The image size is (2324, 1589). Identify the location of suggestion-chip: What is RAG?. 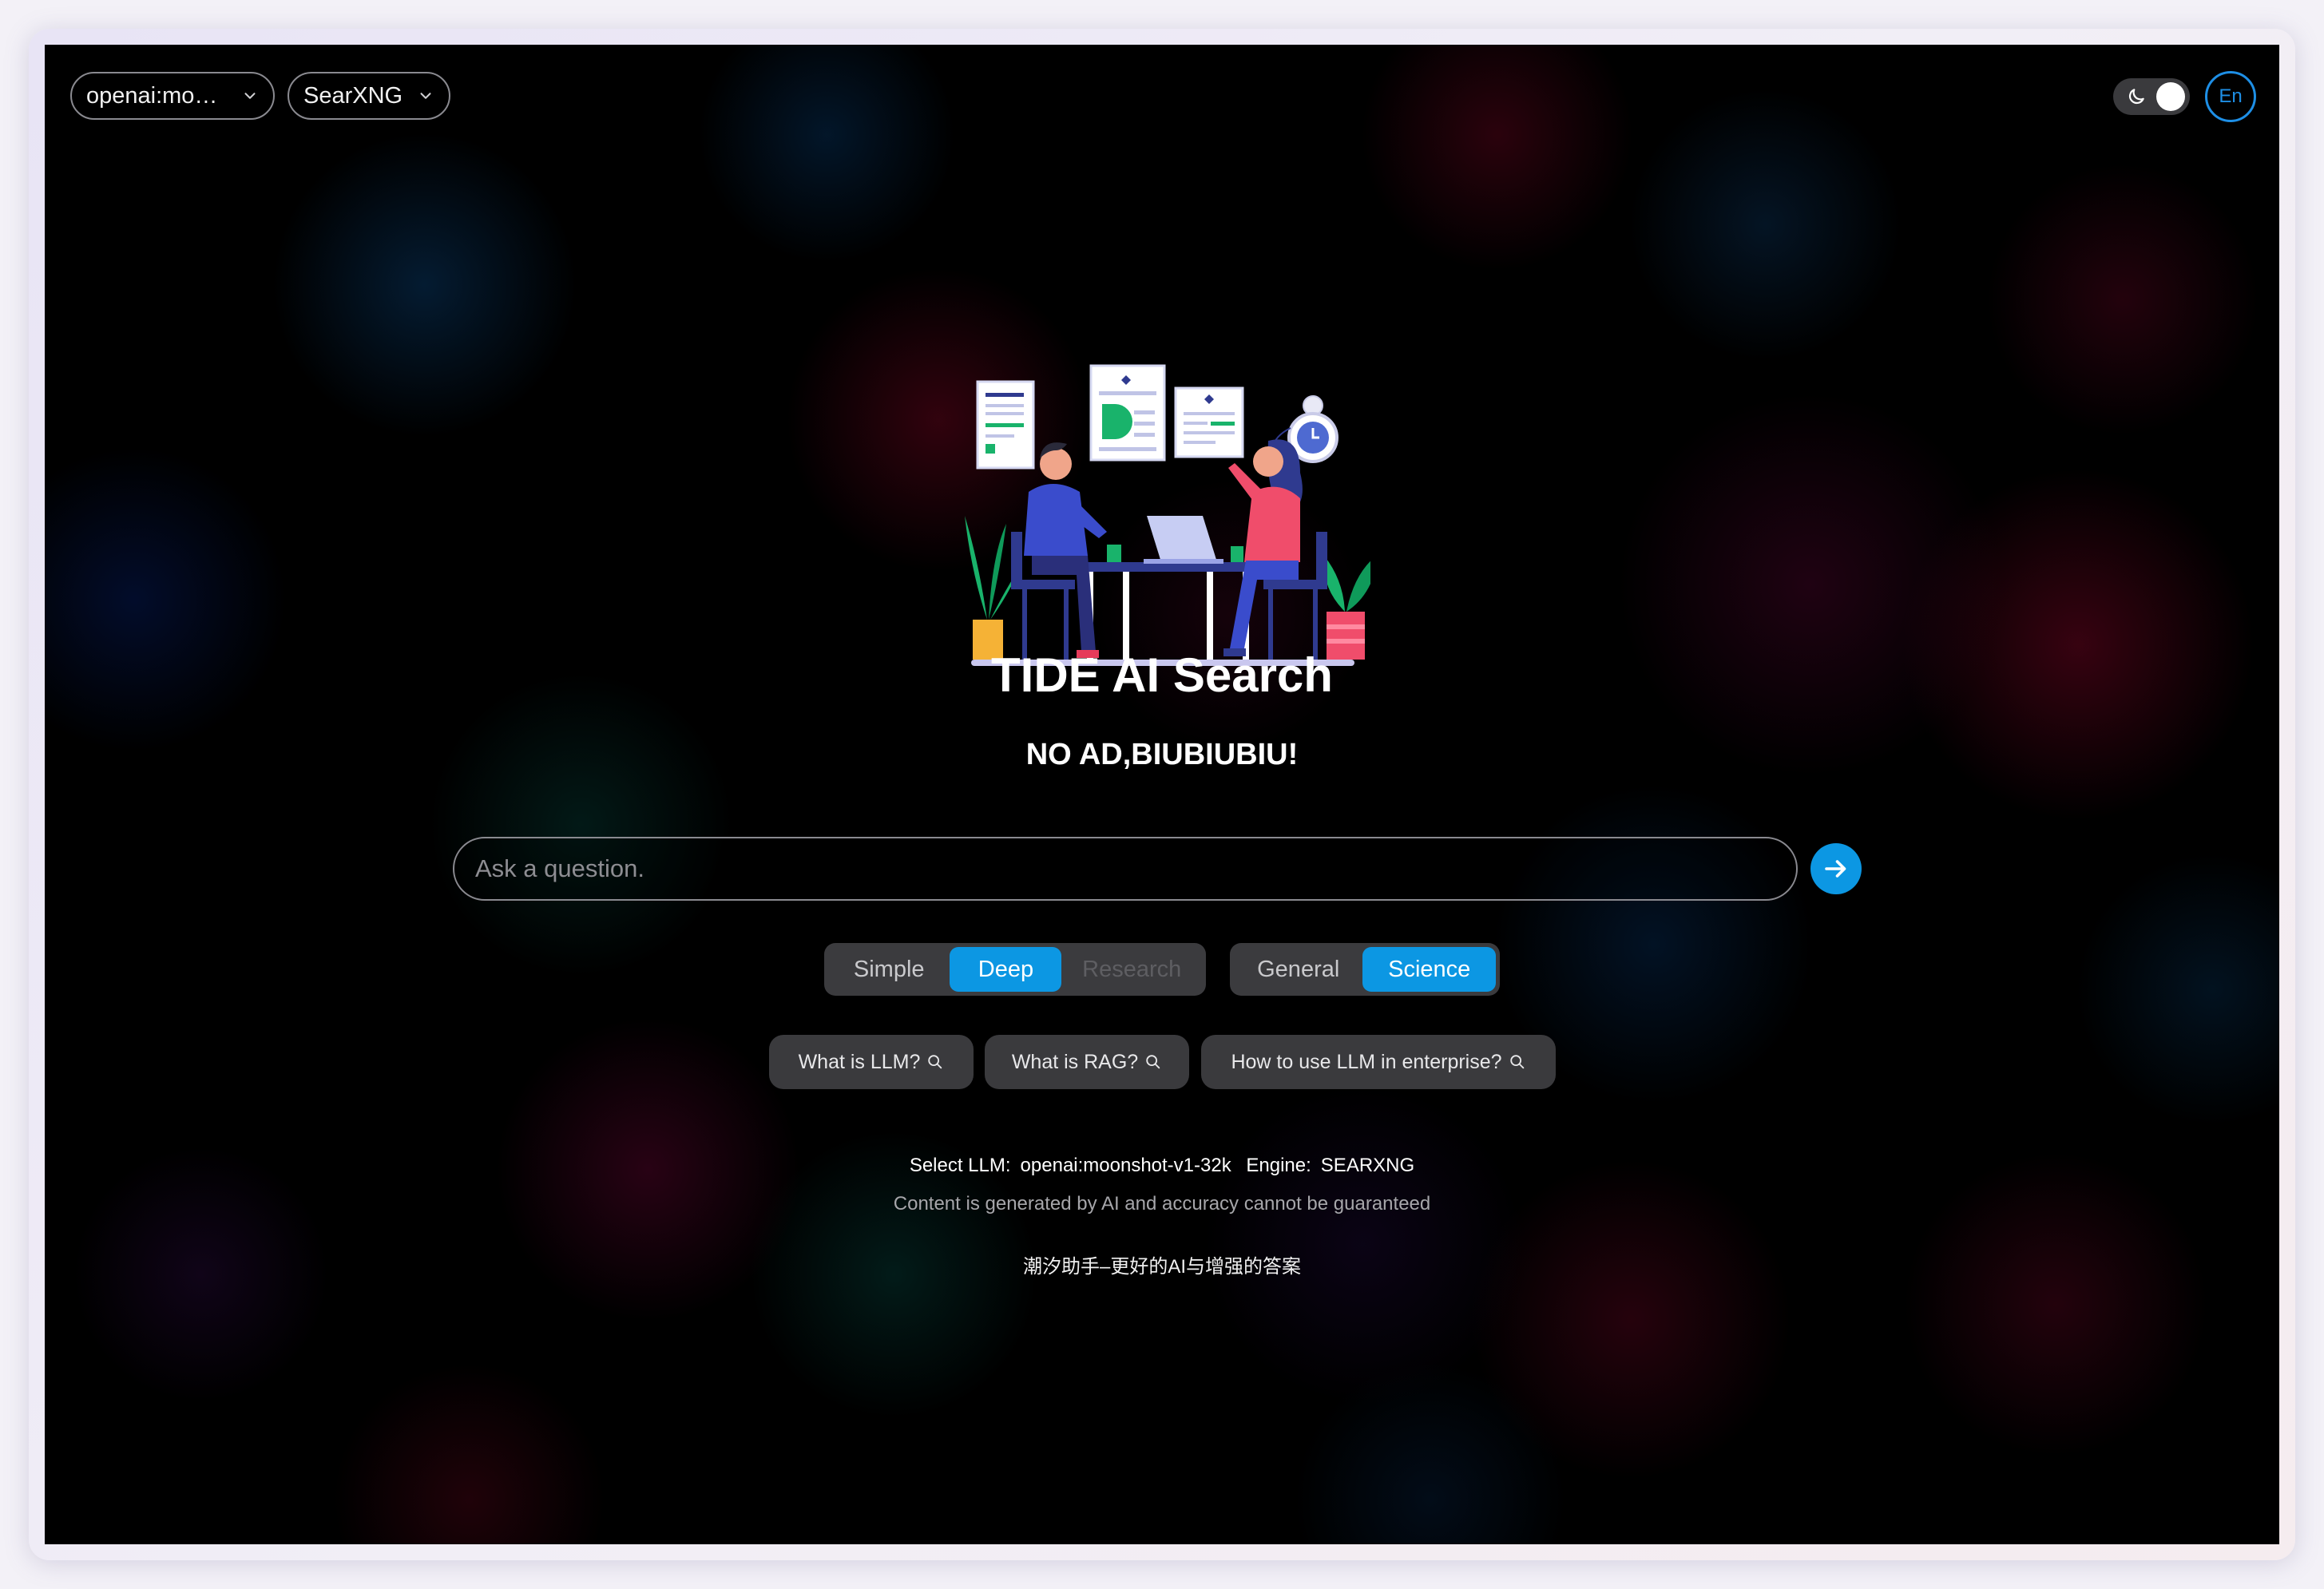
(1087, 1062).